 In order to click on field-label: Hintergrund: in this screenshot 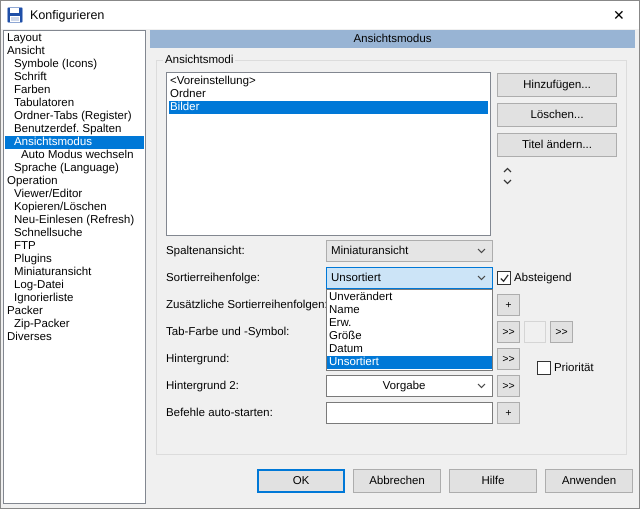, I will do `click(198, 359)`.